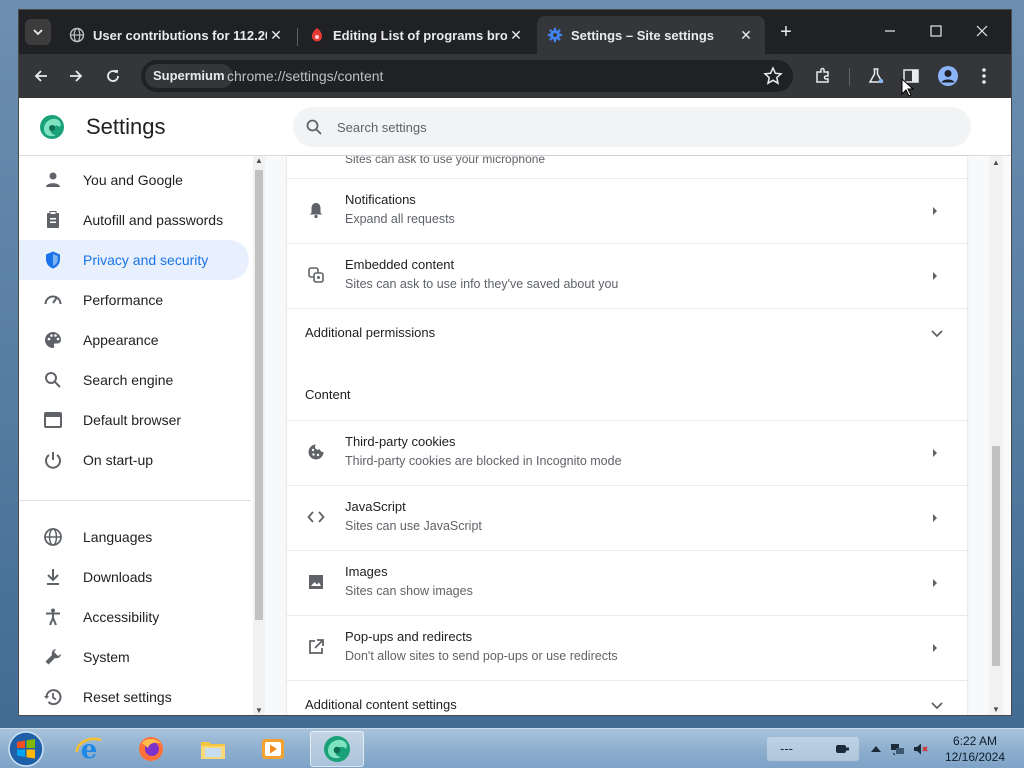 The width and height of the screenshot is (1024, 768). What do you see at coordinates (189, 76) in the screenshot?
I see `site-chip: Supermium` at bounding box center [189, 76].